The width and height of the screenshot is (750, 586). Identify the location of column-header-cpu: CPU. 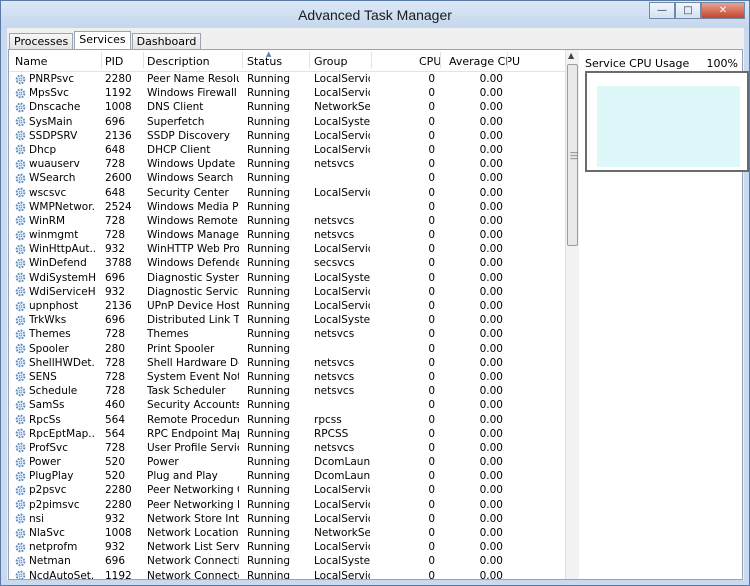
(430, 61).